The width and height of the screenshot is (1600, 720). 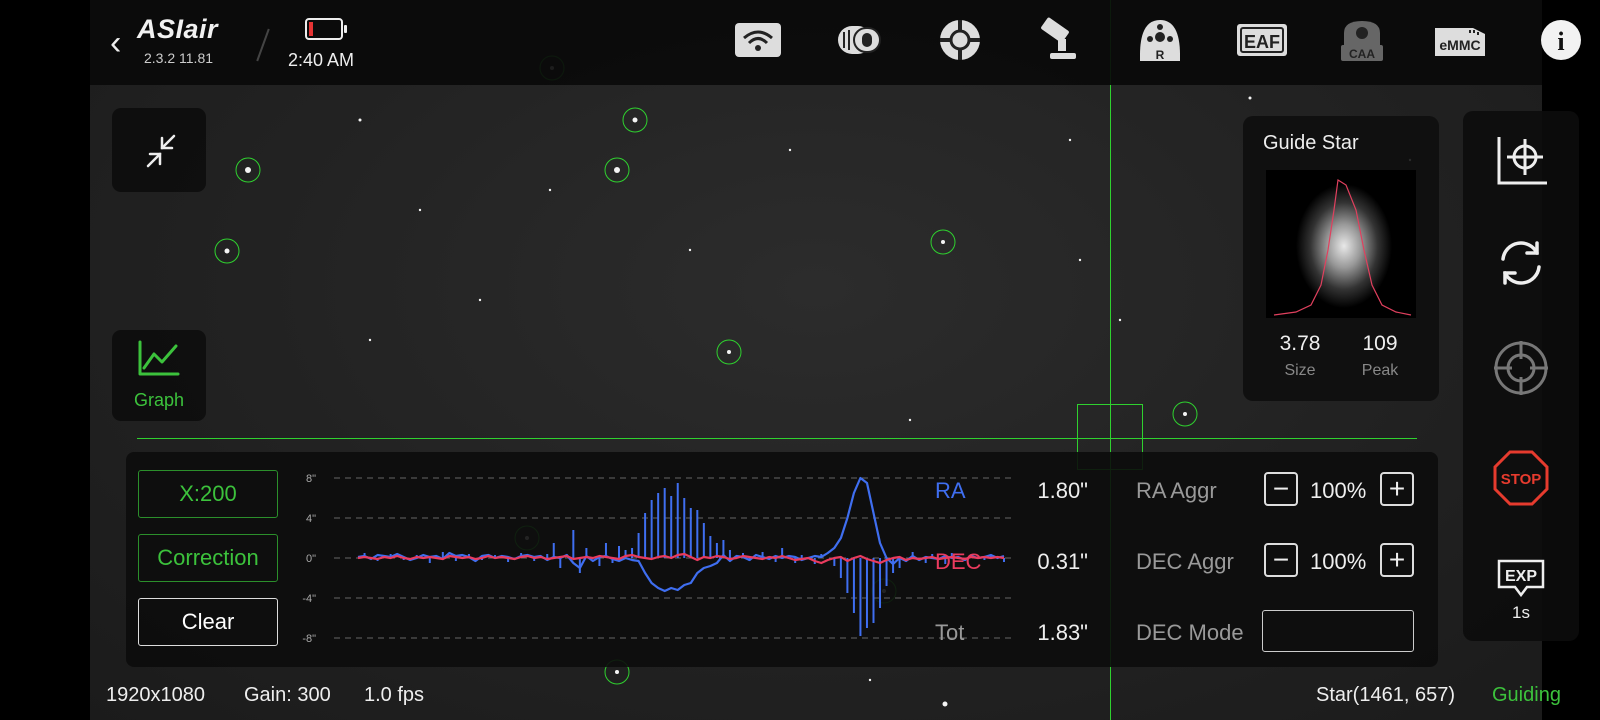 I want to click on dec-label: DEC, so click(x=958, y=561).